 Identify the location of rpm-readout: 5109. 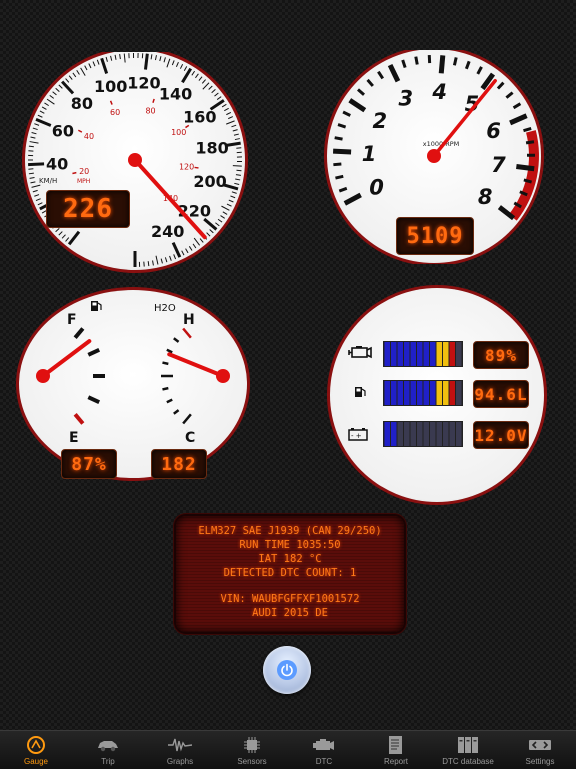
(435, 236).